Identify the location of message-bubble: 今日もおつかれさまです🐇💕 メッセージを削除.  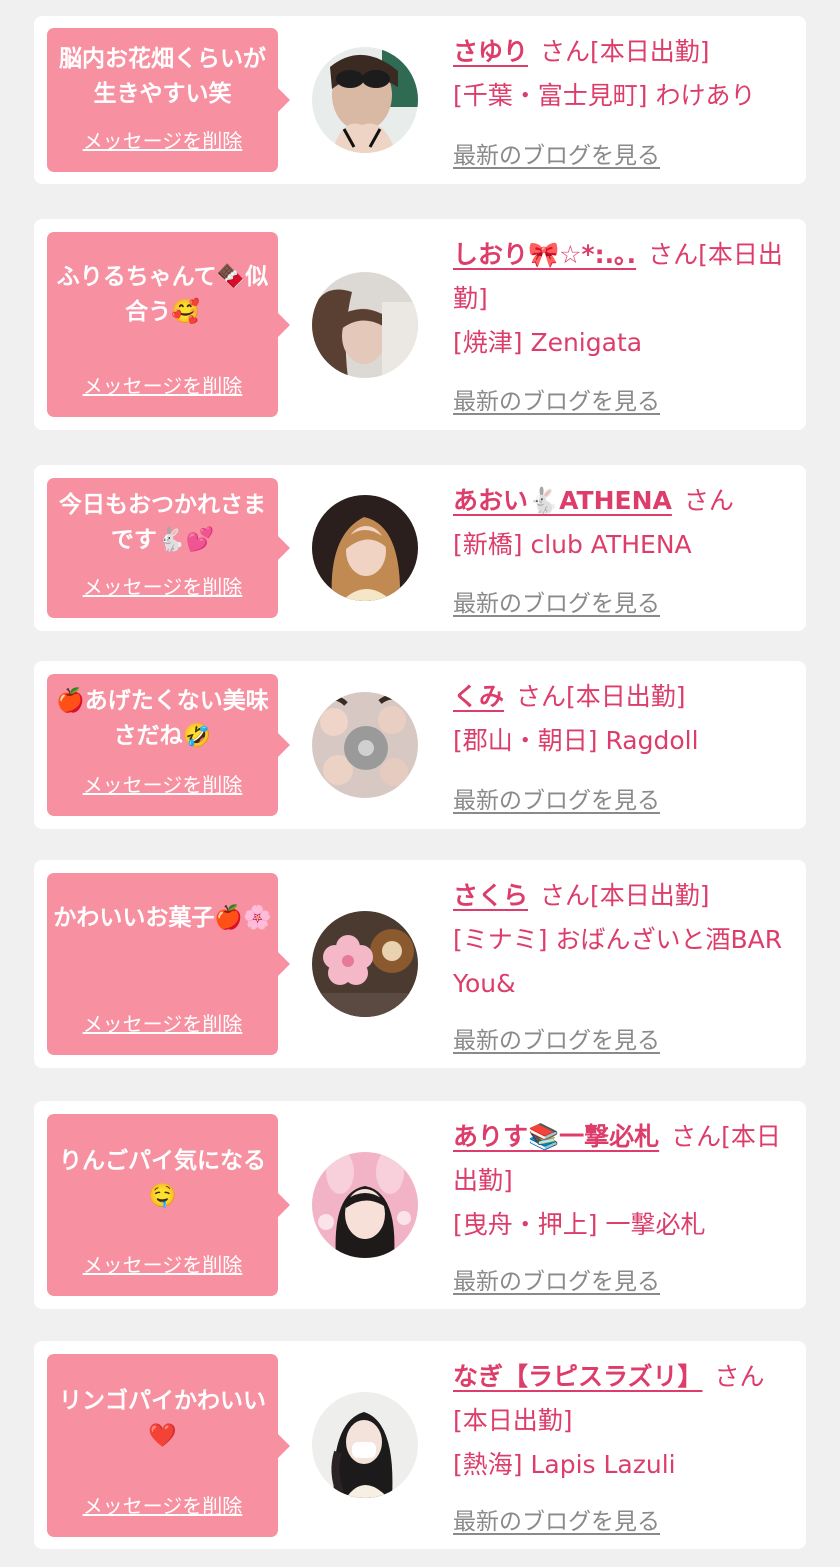
(168, 548).